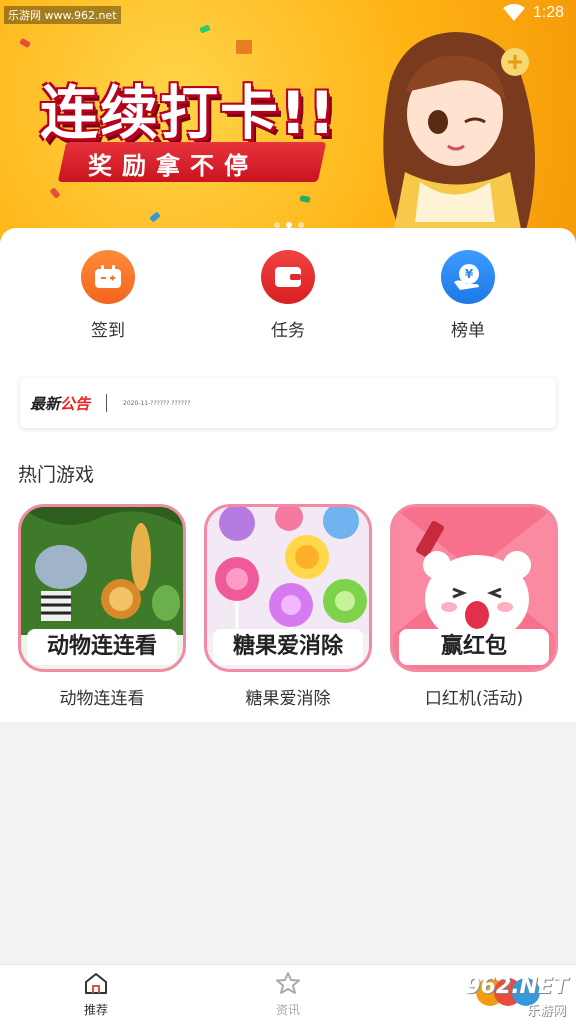  Describe the element at coordinates (102, 699) in the screenshot. I see `game-label: 动物连连看` at that location.